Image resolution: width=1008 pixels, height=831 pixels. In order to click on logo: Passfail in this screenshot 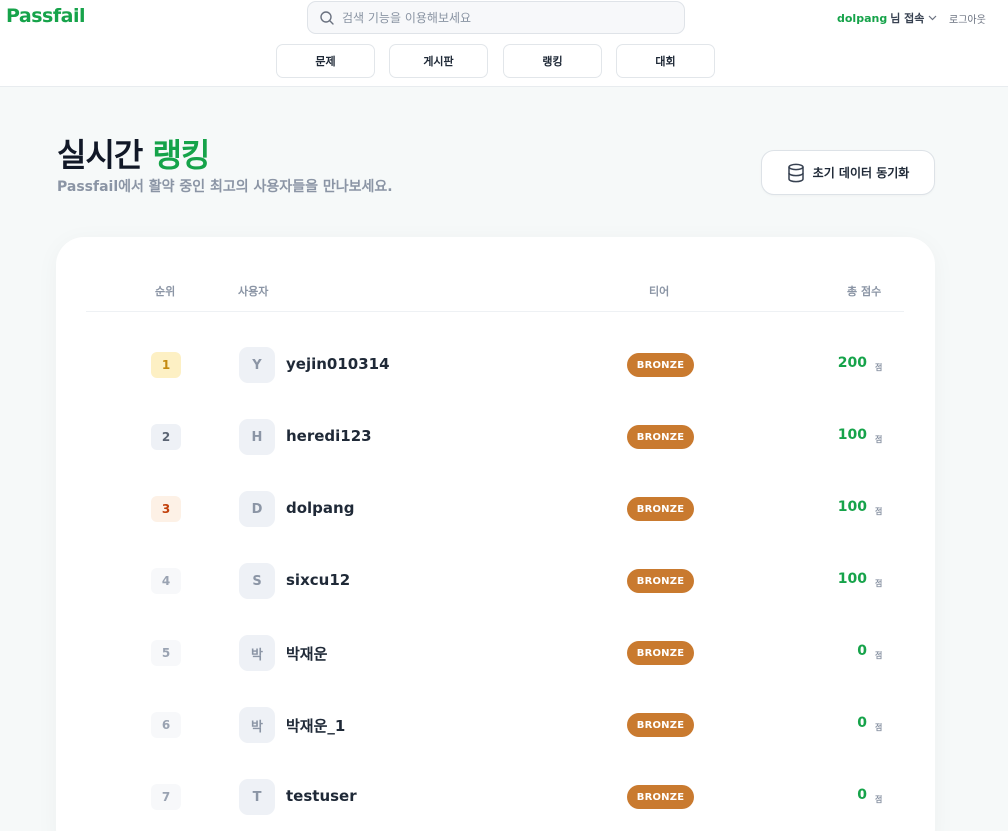, I will do `click(45, 16)`.